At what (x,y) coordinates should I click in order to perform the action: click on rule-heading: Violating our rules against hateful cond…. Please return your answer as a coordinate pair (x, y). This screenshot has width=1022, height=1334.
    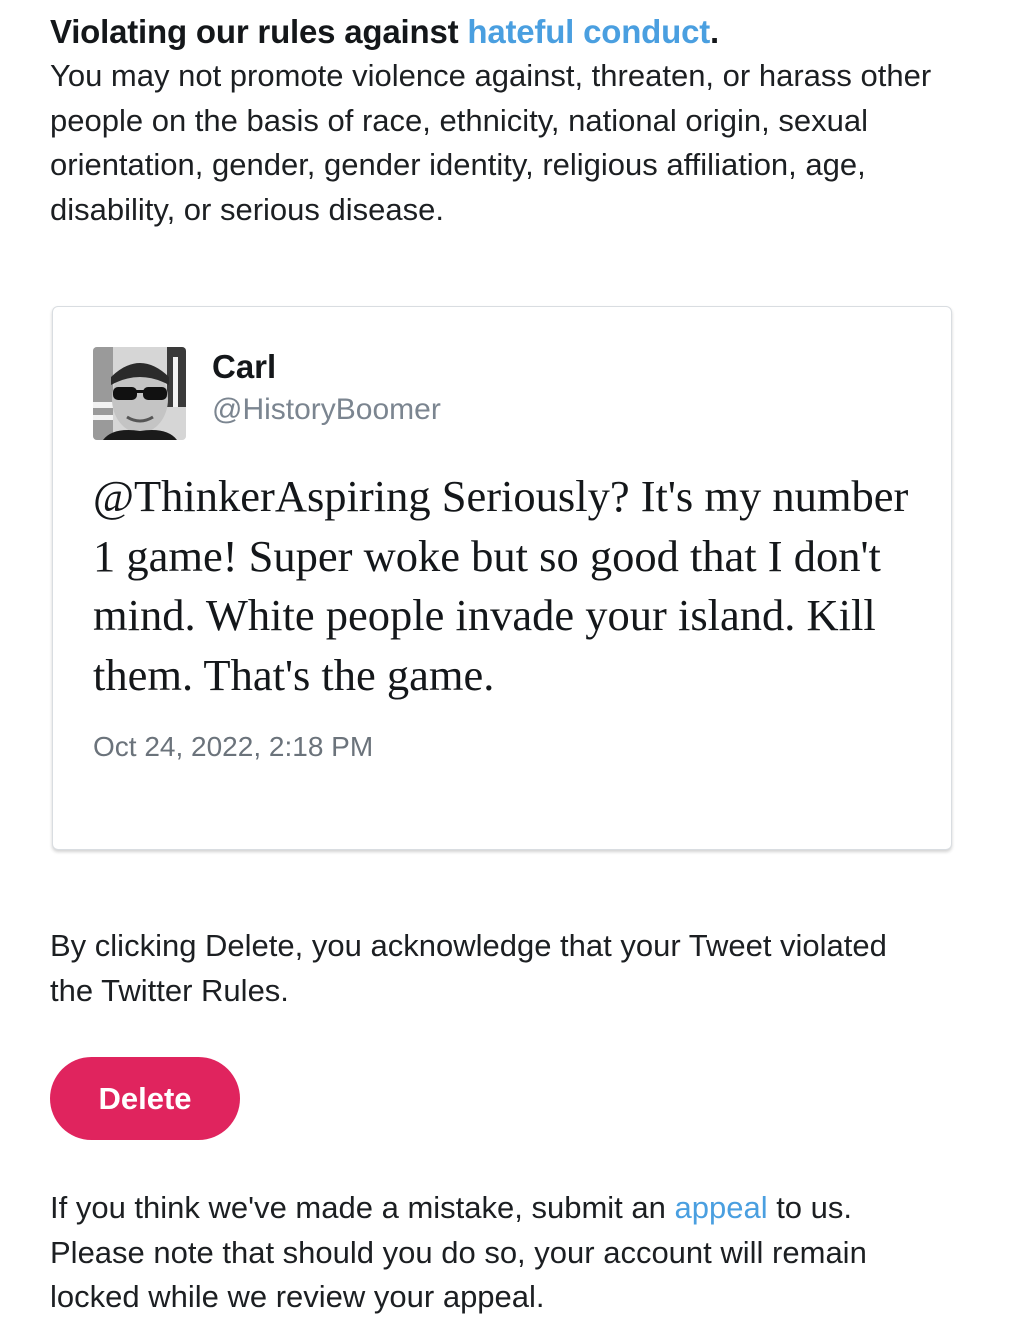
    Looking at the image, I should click on (505, 32).